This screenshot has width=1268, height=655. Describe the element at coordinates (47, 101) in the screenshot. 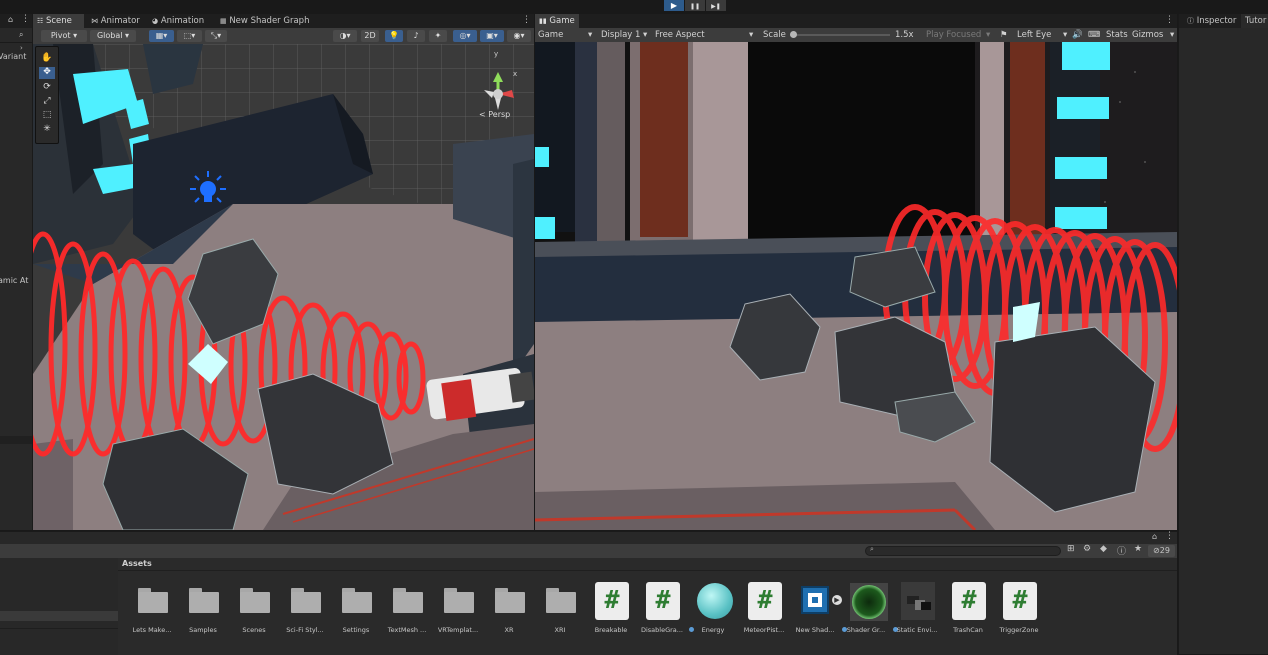

I see `scale-tool-icon: ⤢` at that location.